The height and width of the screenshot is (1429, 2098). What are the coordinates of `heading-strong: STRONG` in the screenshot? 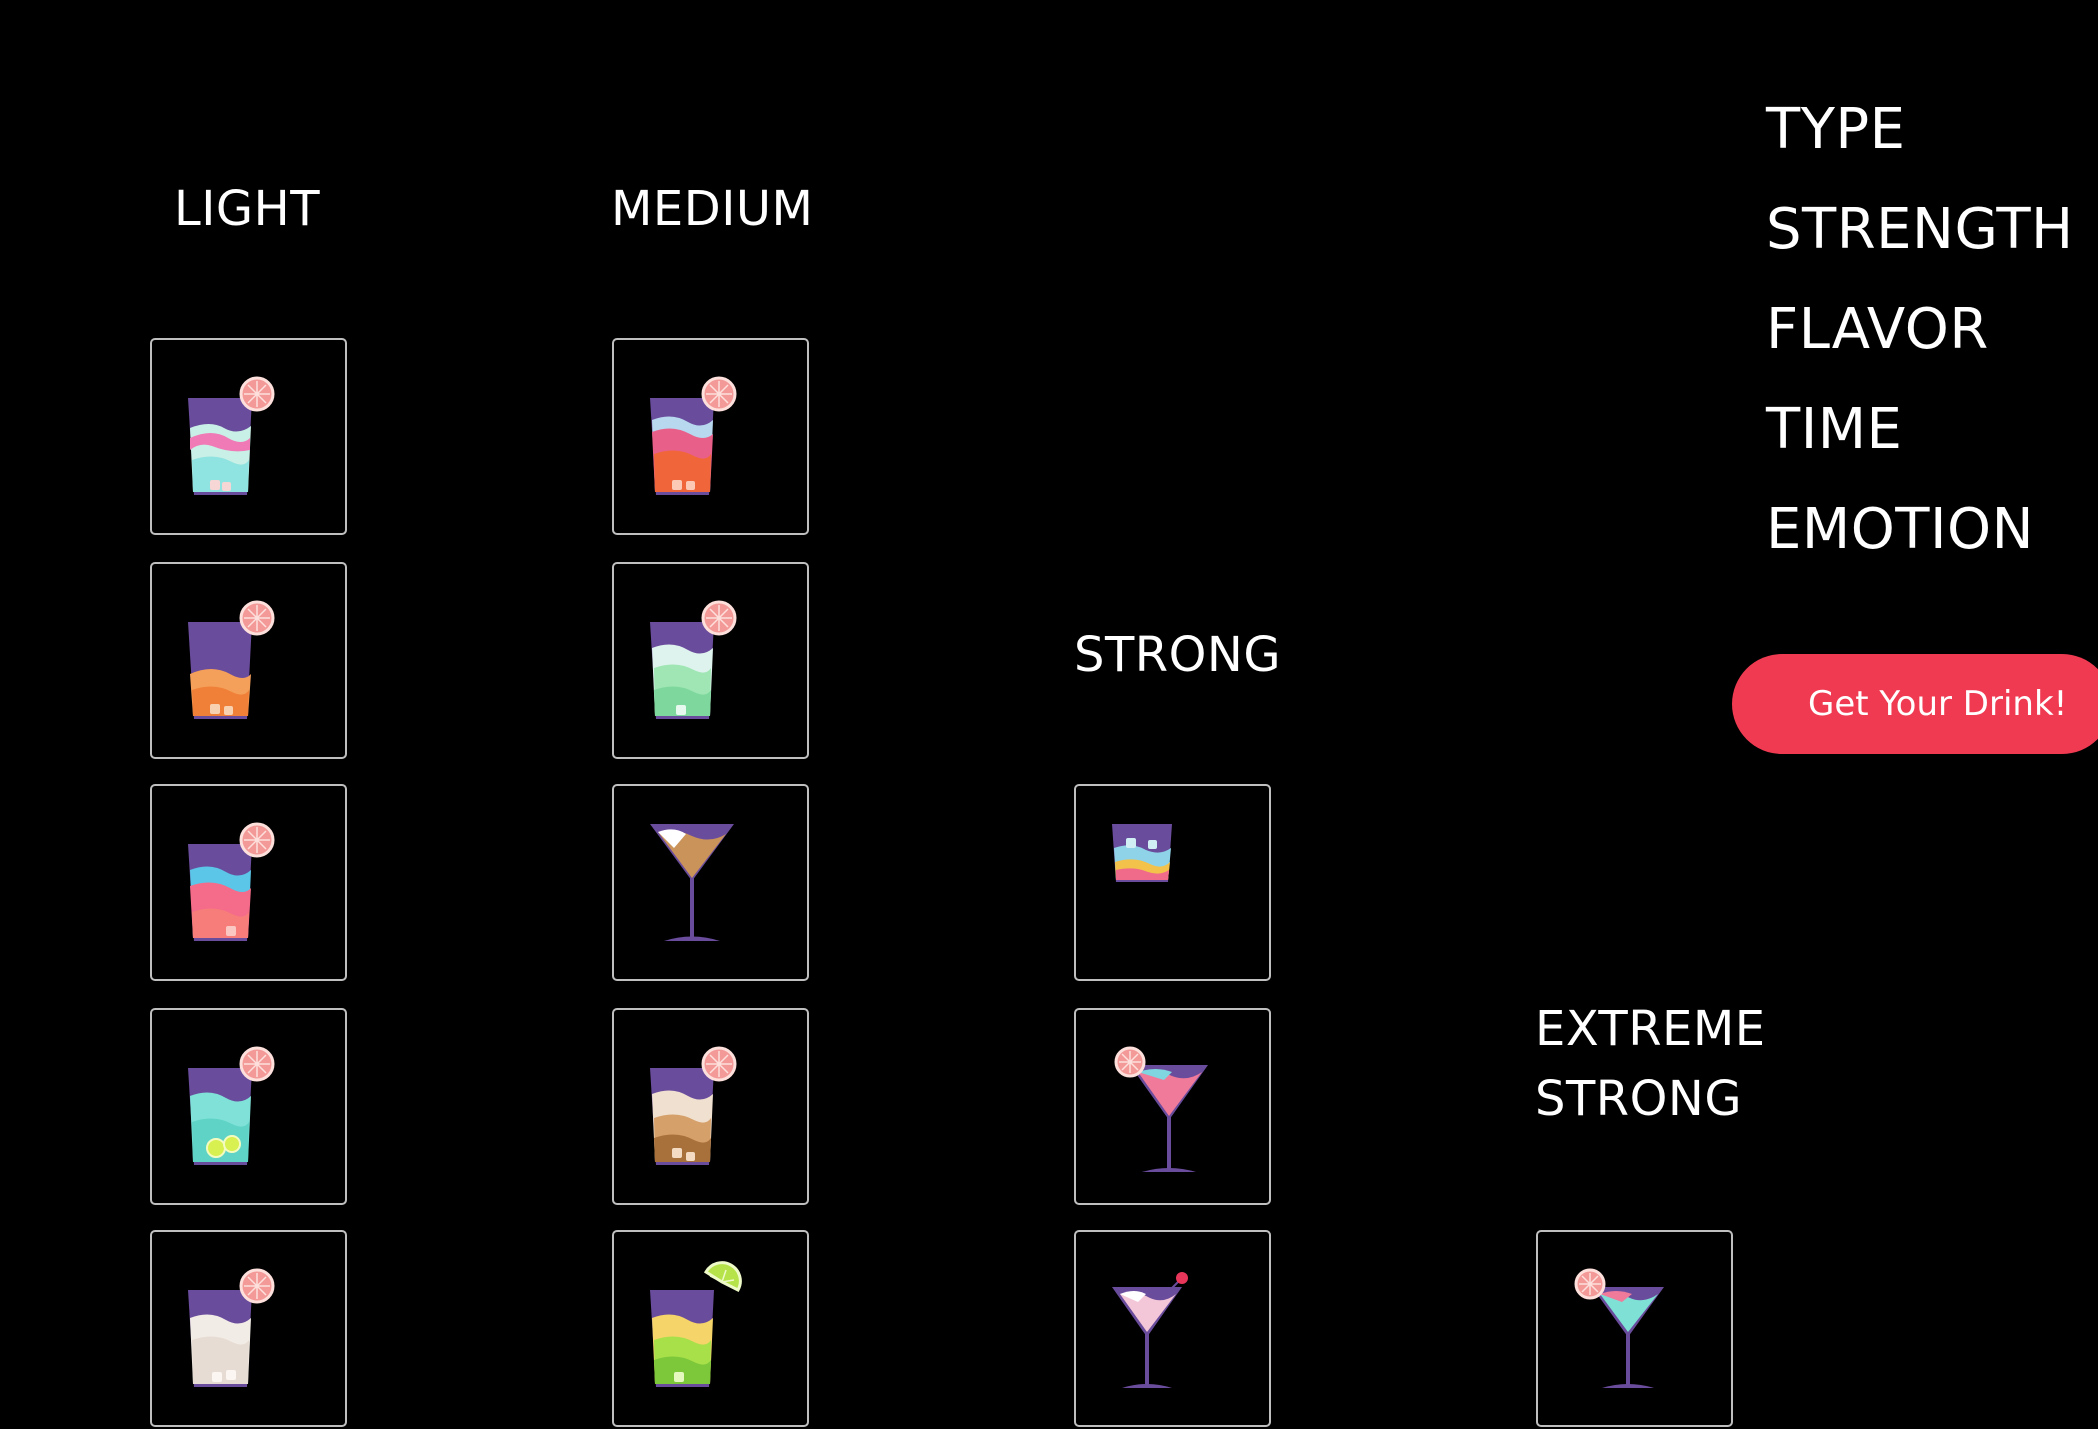 It's located at (1178, 655).